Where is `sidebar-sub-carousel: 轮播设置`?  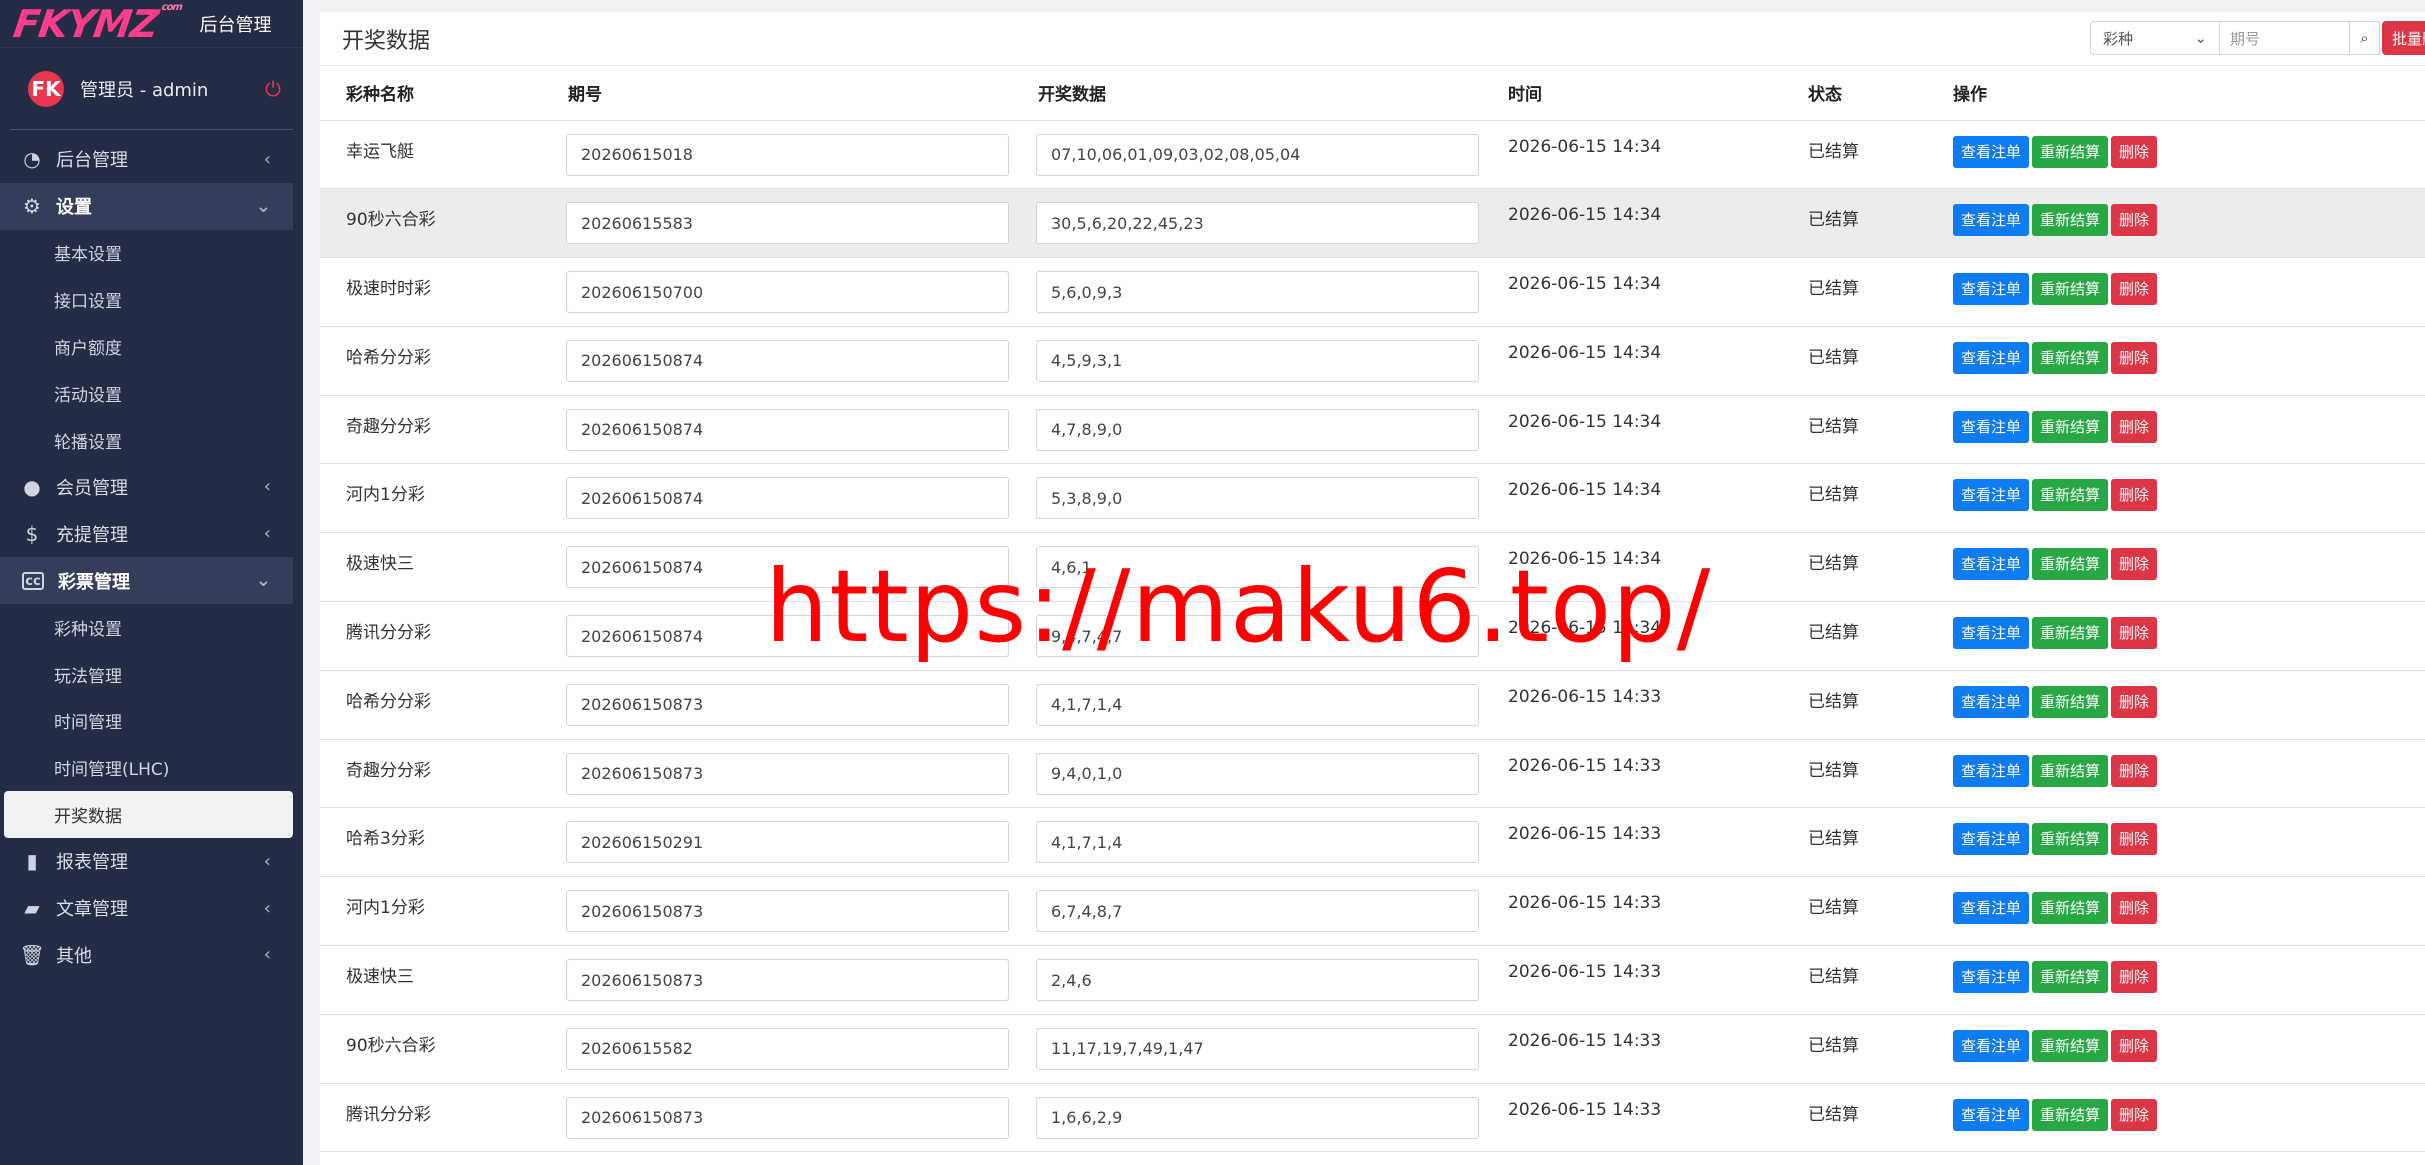 sidebar-sub-carousel: 轮播设置 is located at coordinates (146, 440).